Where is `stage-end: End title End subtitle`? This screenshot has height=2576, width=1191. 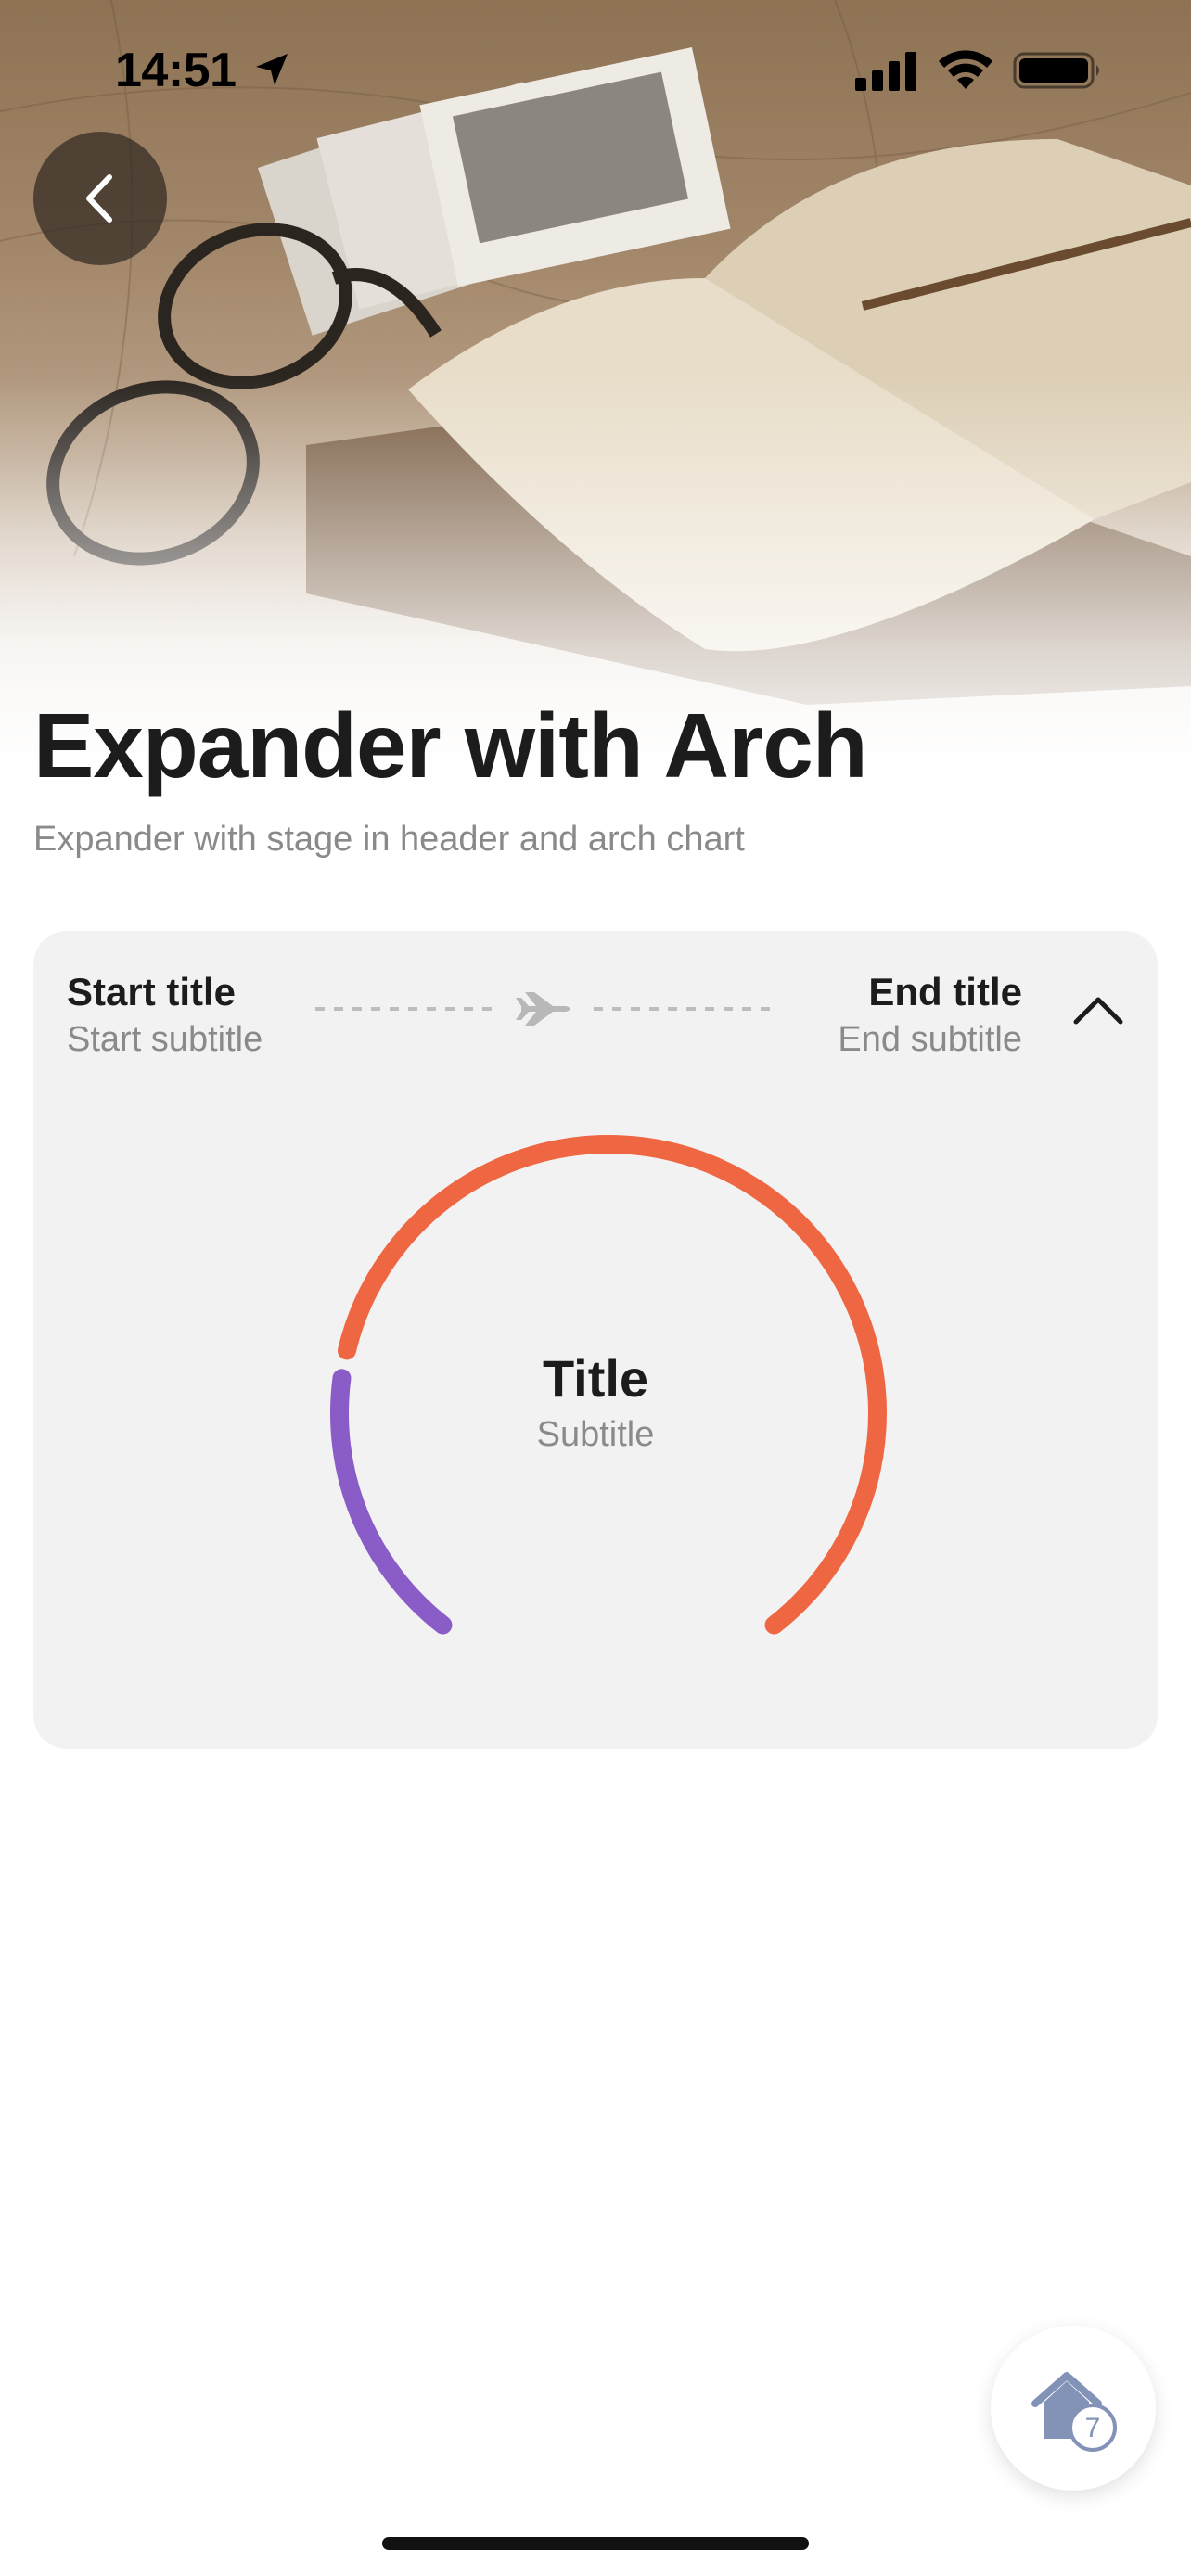 stage-end: End title End subtitle is located at coordinates (930, 1016).